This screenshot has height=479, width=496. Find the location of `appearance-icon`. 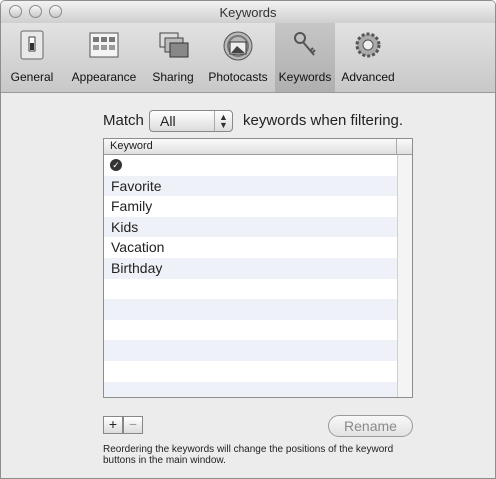

appearance-icon is located at coordinates (104, 45).